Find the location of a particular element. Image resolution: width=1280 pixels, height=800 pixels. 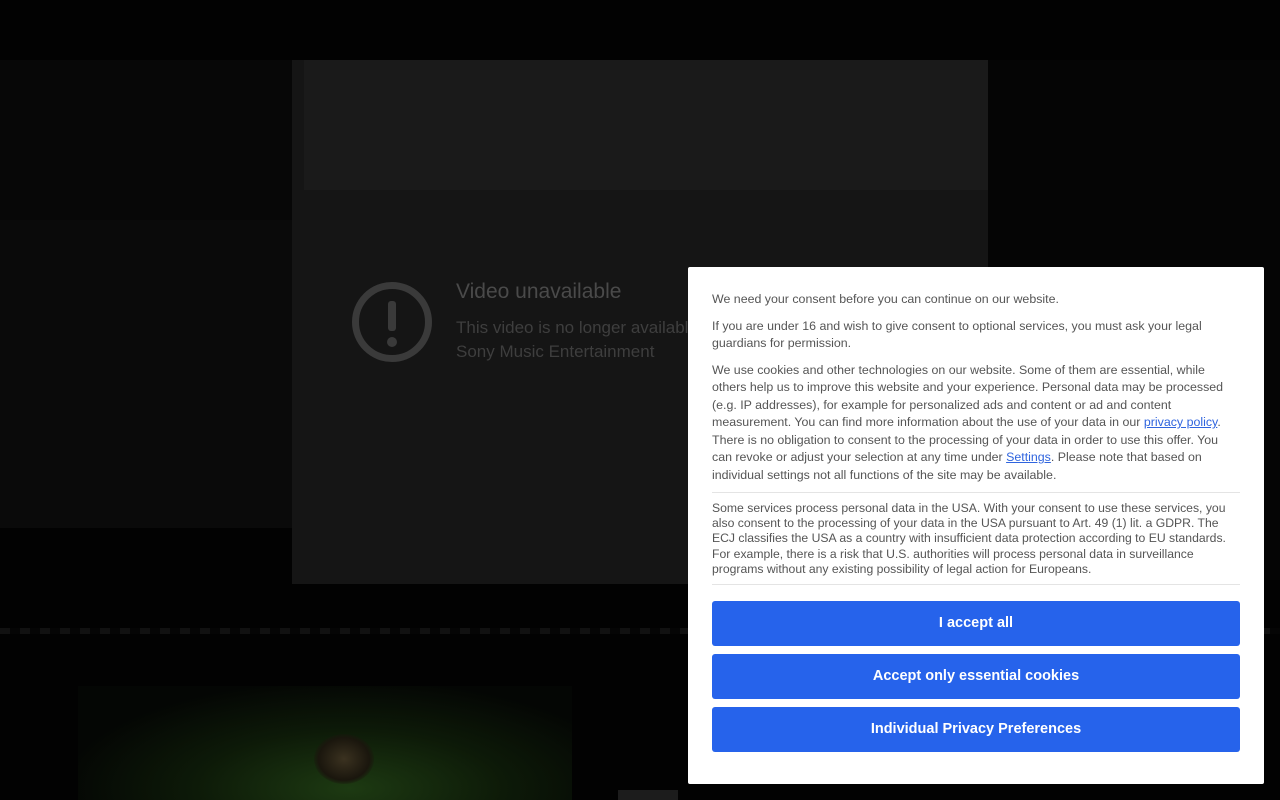

artist-figure is located at coordinates (344, 759).